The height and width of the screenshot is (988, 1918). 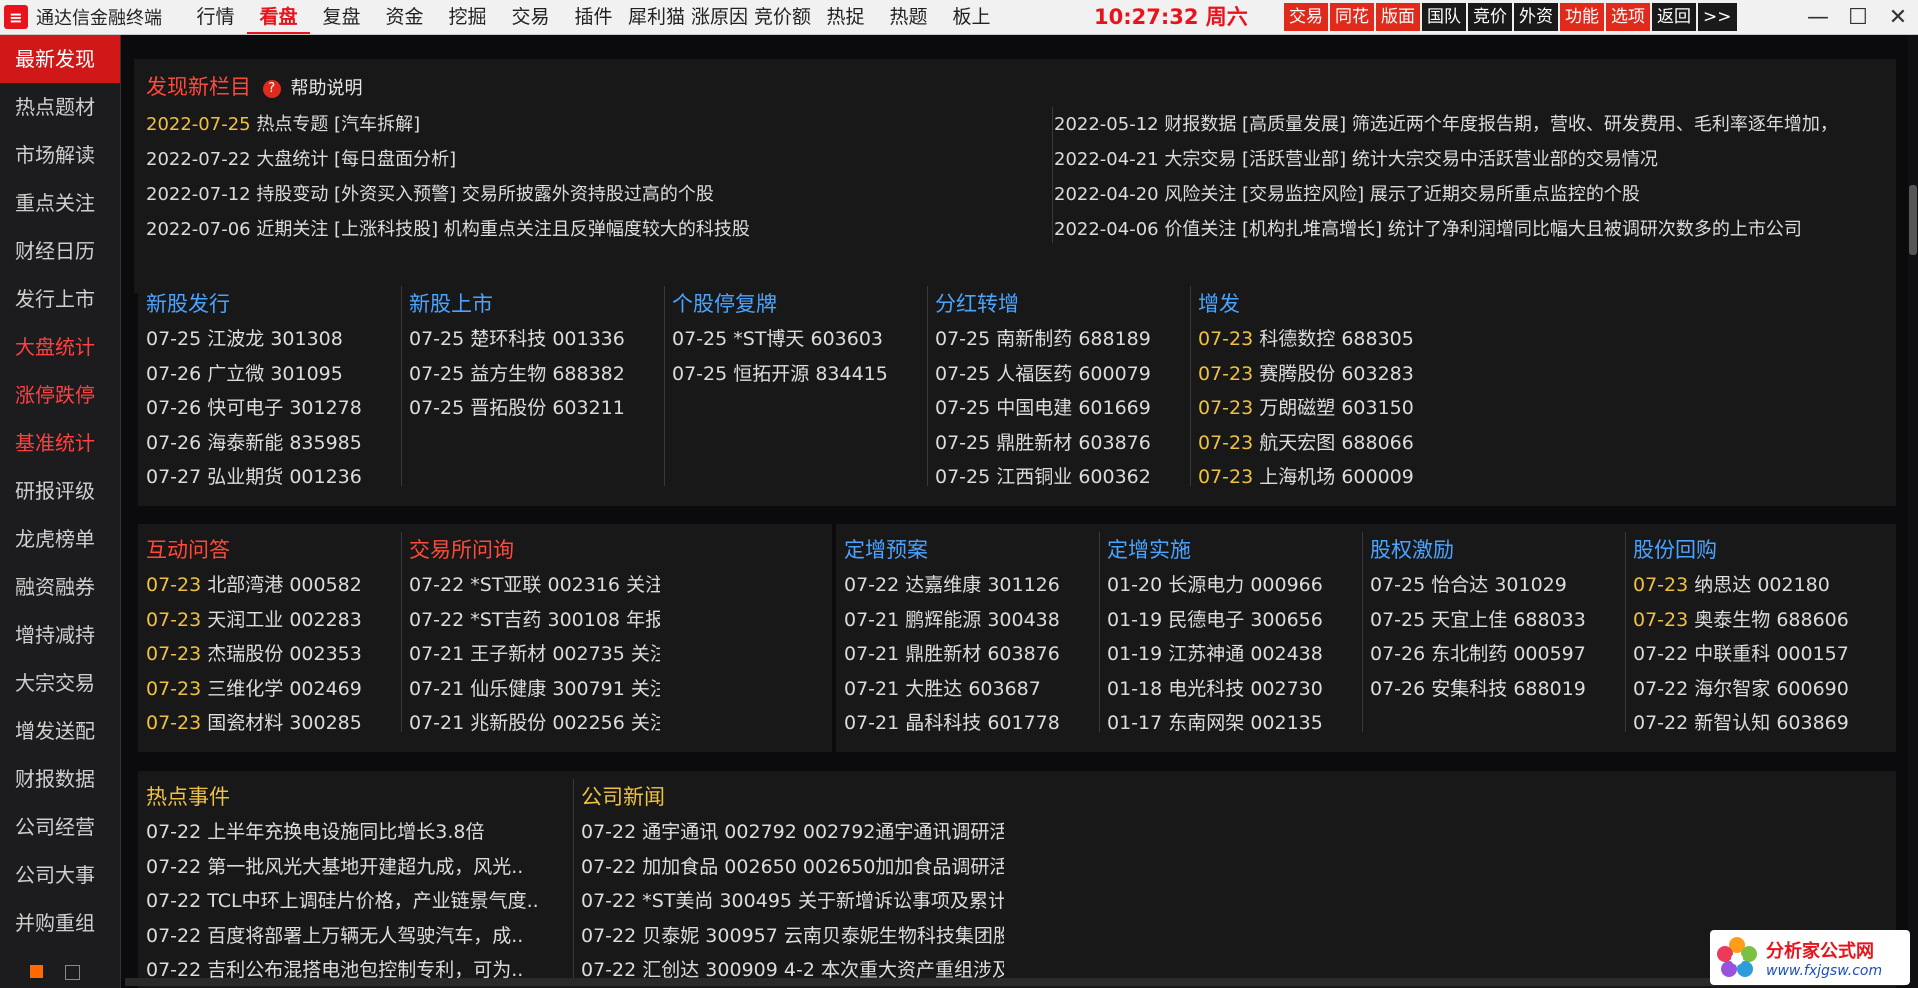 I want to click on table-row: 07-22 贝泰妮 300957 云南贝泰妮生物科技集团股份.., so click(x=792, y=936).